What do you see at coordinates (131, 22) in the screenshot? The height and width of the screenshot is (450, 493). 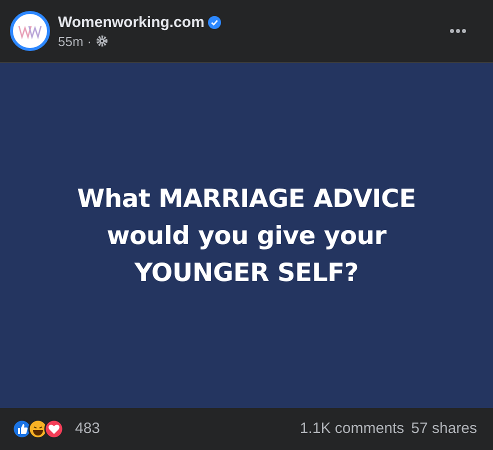 I see `page-name: Womenworking.com` at bounding box center [131, 22].